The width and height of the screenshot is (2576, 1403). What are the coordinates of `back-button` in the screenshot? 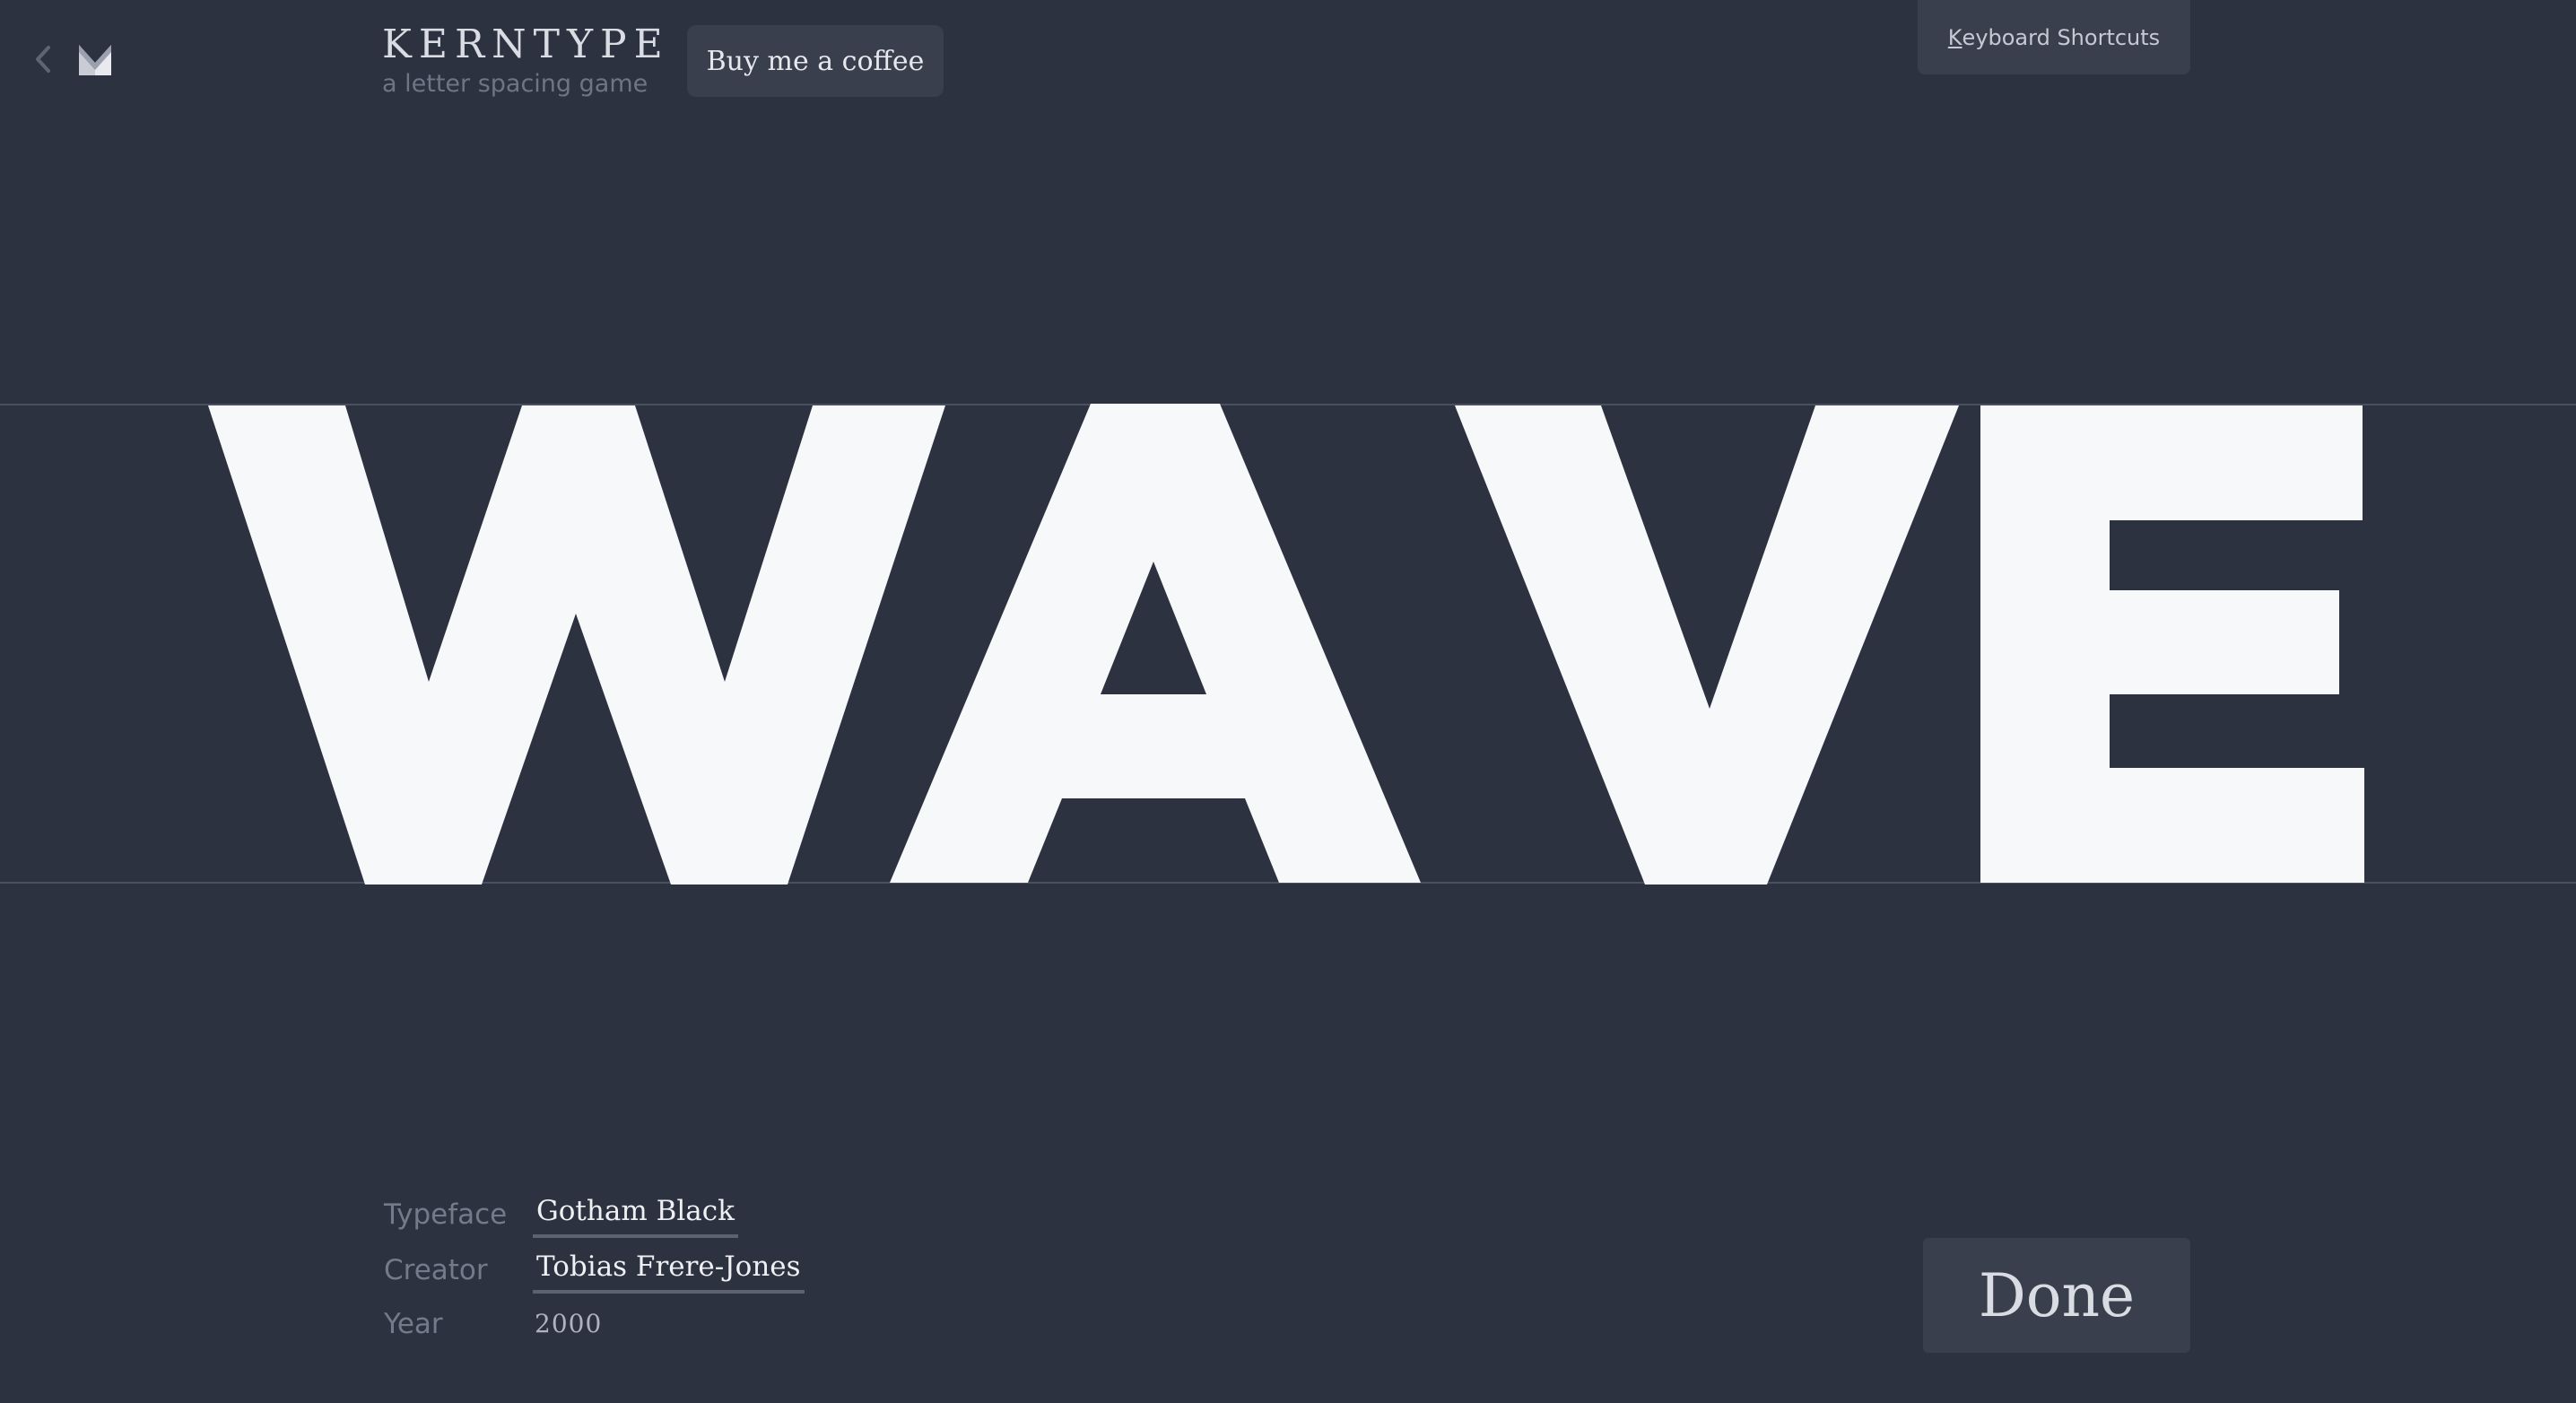 It's located at (43, 59).